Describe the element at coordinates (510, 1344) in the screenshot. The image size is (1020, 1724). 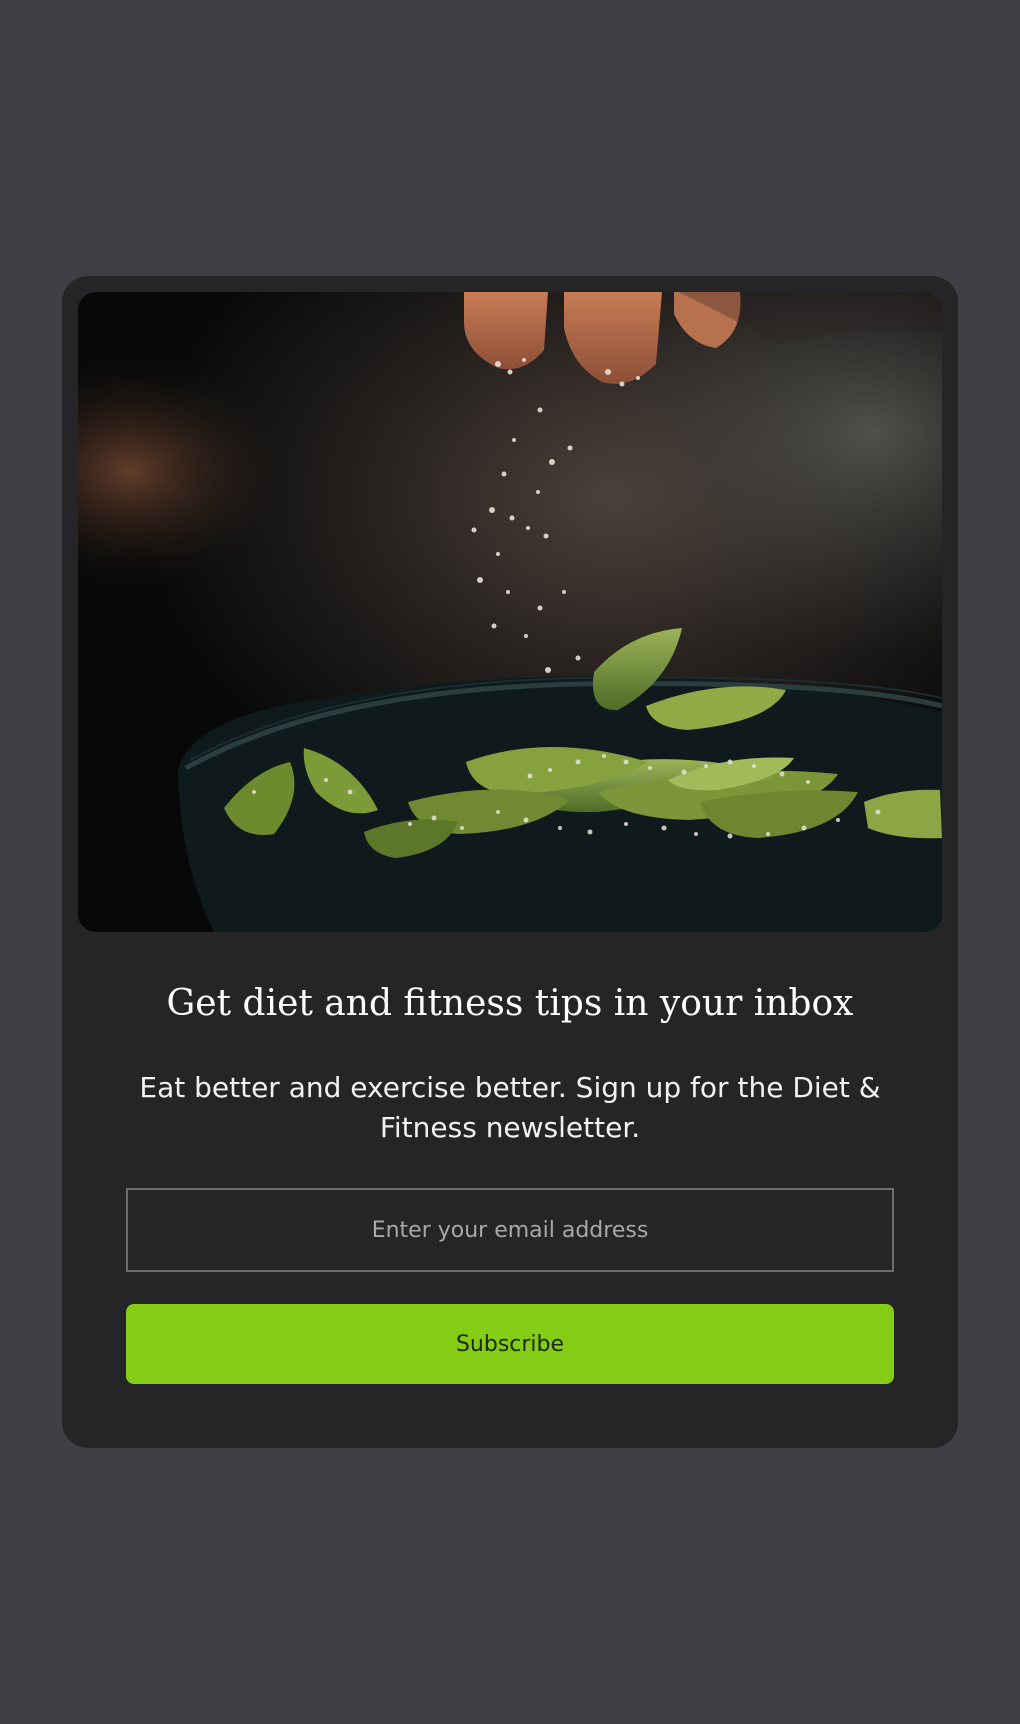
I see `subscribe-button: Subscribe` at that location.